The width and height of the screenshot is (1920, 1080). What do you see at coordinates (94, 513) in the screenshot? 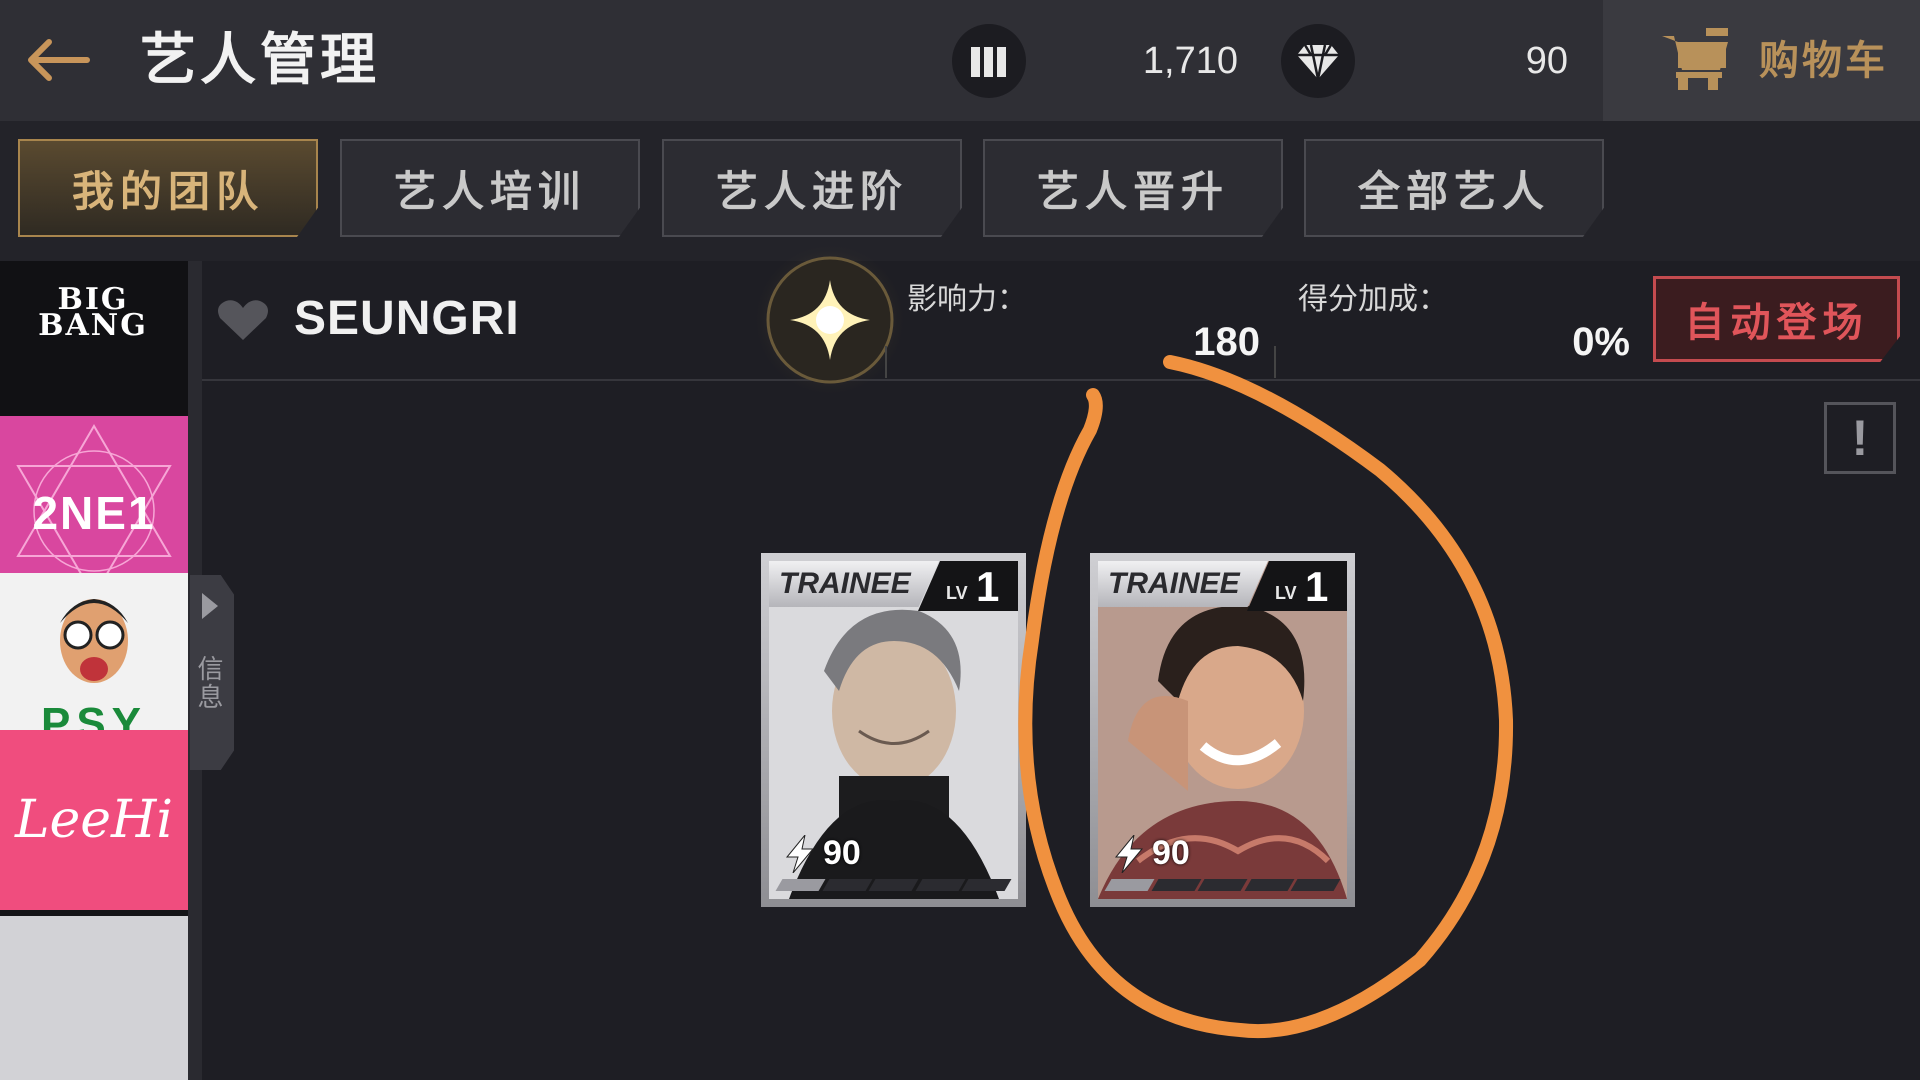
I see `group-logo-2ne1: 2NE1` at bounding box center [94, 513].